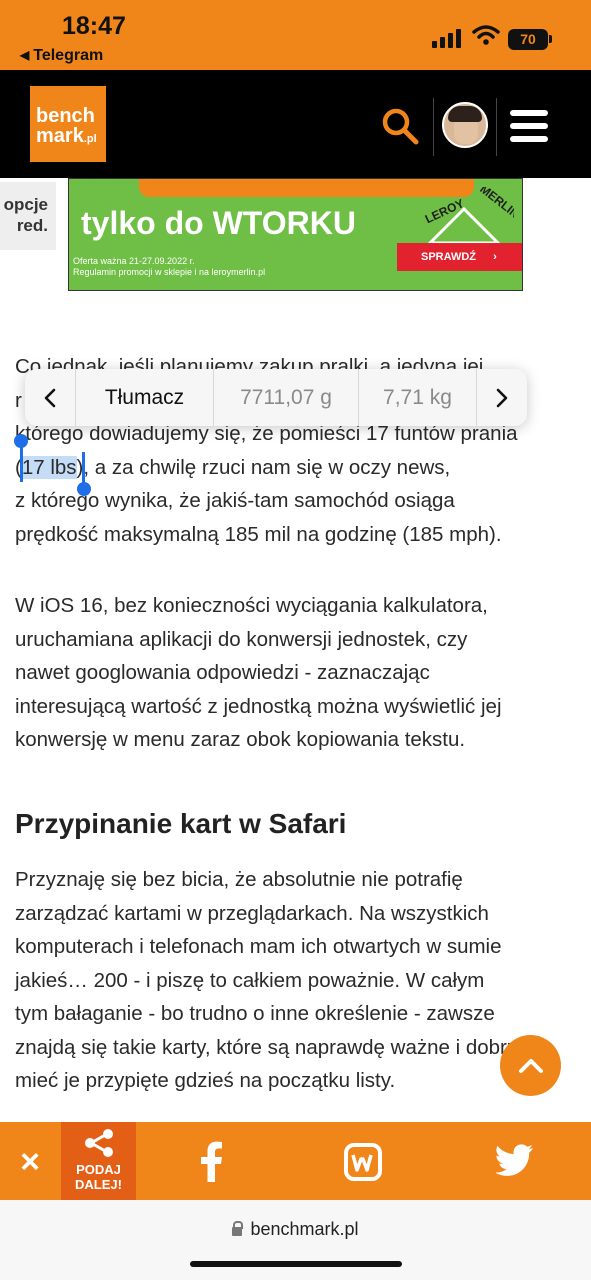  What do you see at coordinates (529, 126) in the screenshot?
I see `hamburger-menu-icon` at bounding box center [529, 126].